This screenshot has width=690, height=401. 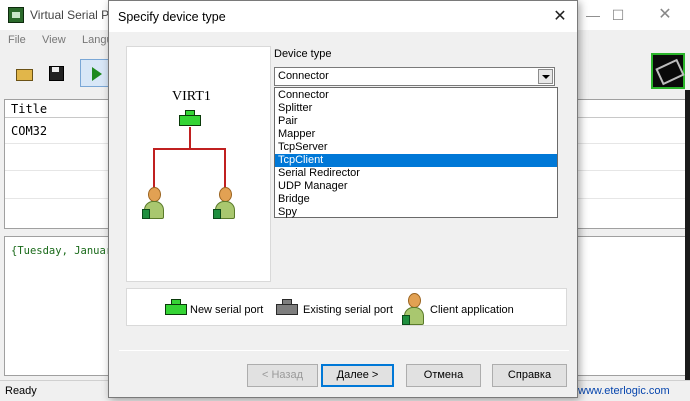 What do you see at coordinates (545, 76) in the screenshot?
I see `chevron-down-icon` at bounding box center [545, 76].